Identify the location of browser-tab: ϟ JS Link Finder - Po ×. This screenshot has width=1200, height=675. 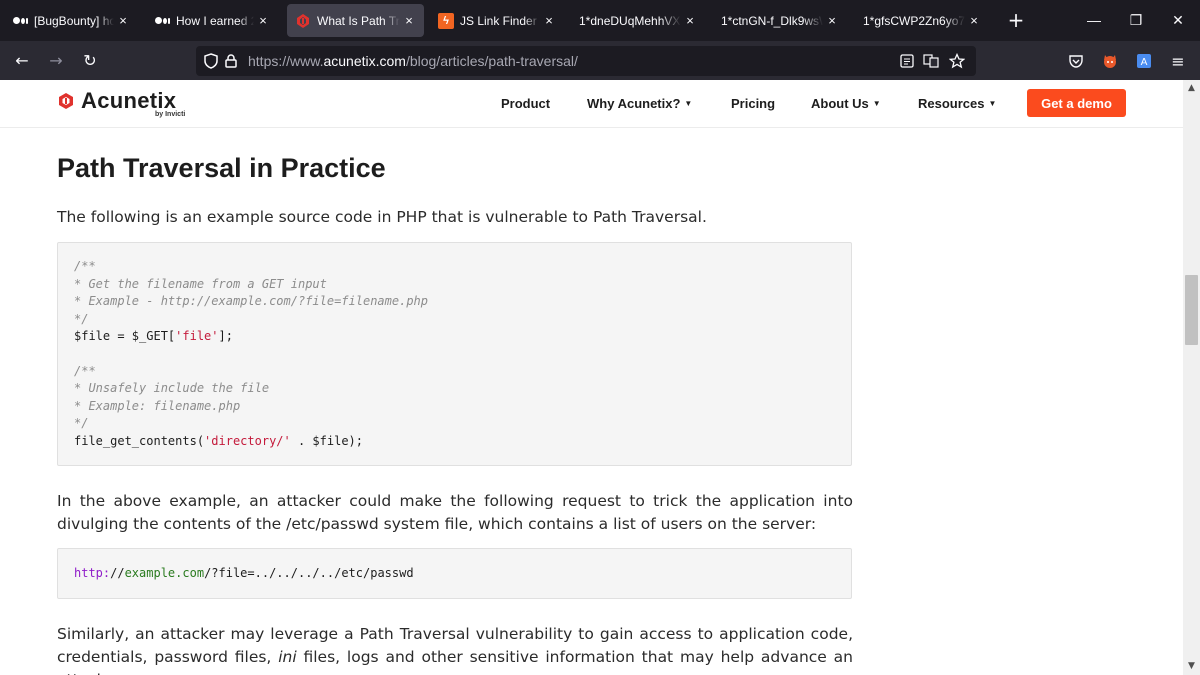
(497, 20).